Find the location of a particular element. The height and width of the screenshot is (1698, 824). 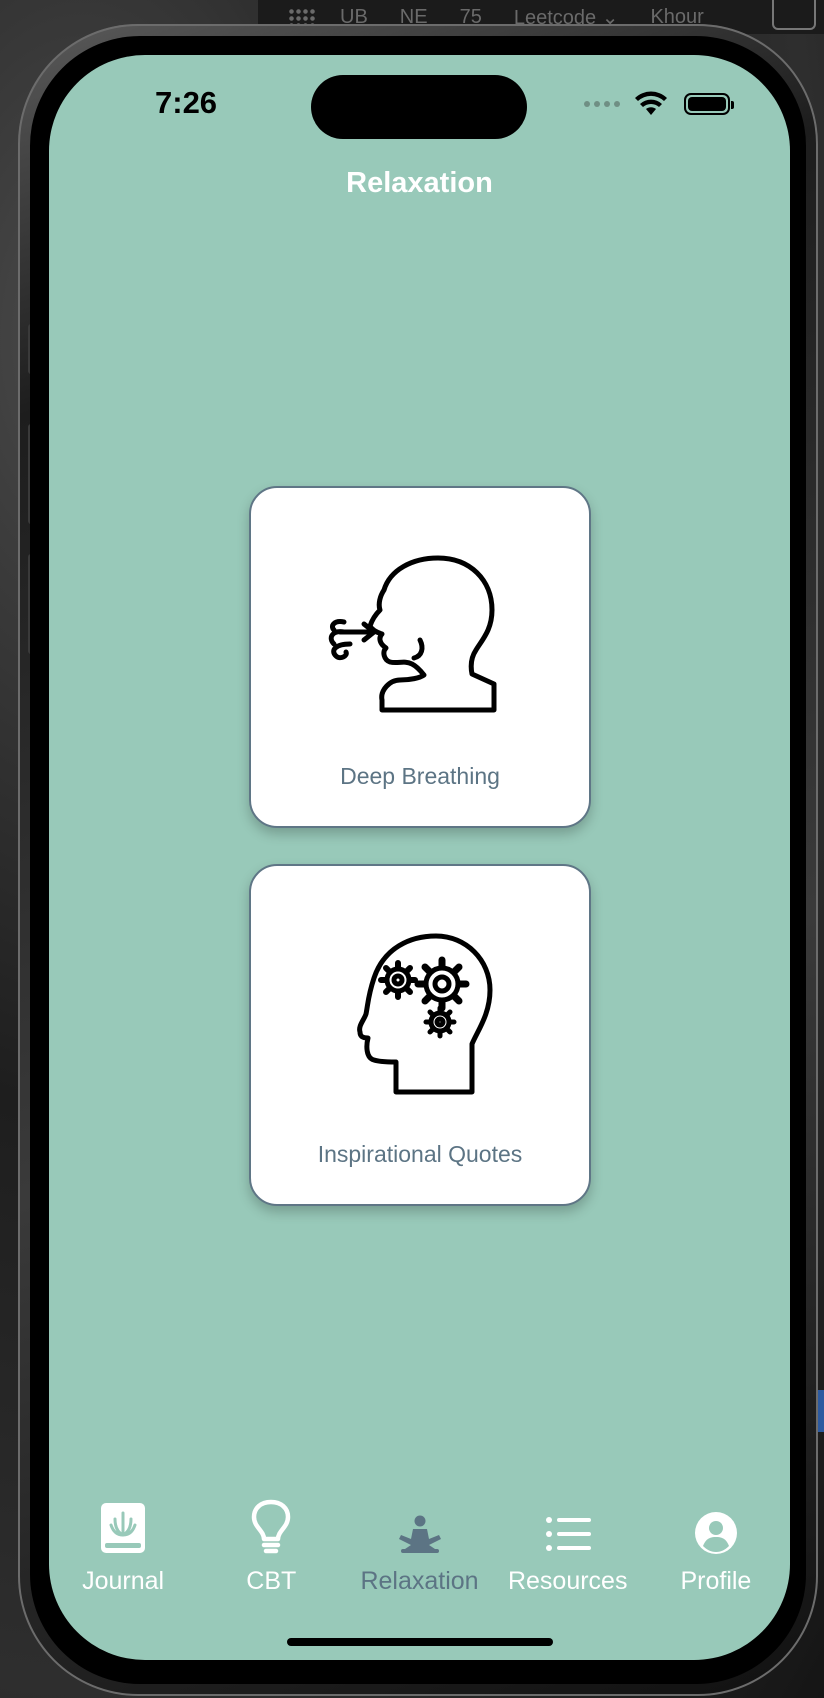

tab-relaxation: Relaxation is located at coordinates (419, 1555).